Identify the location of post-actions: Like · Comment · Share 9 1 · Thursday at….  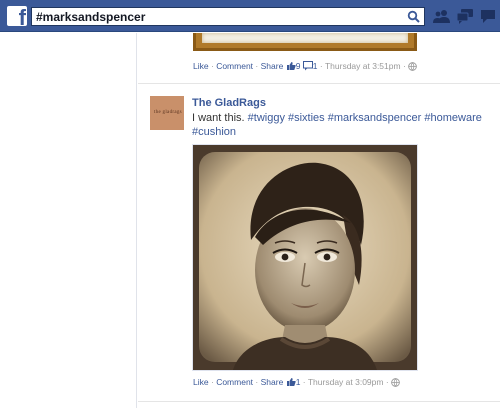
(305, 66).